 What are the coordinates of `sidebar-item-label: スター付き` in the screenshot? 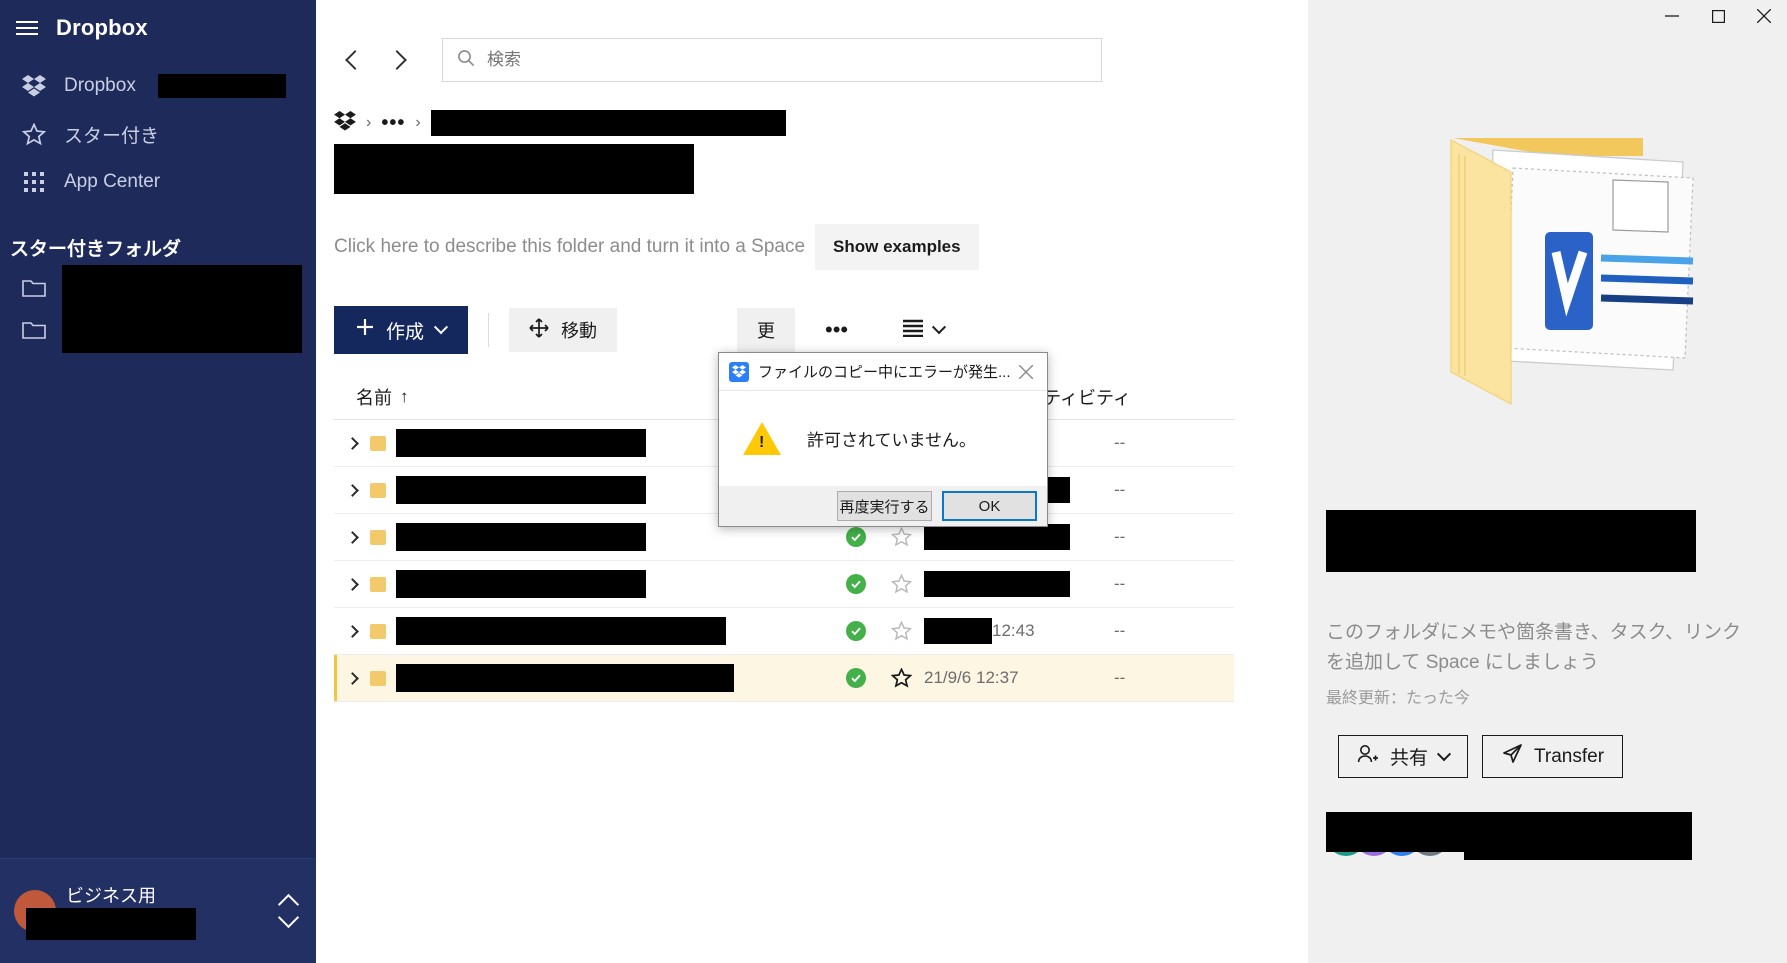 It's located at (112, 136).